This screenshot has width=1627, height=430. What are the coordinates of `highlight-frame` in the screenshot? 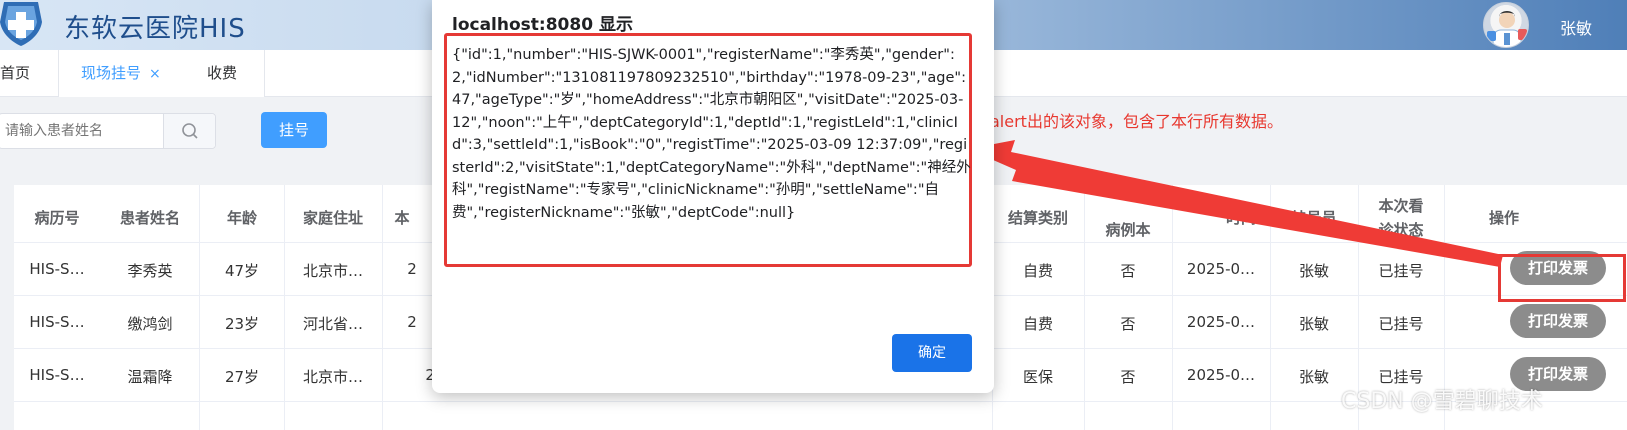 It's located at (1562, 278).